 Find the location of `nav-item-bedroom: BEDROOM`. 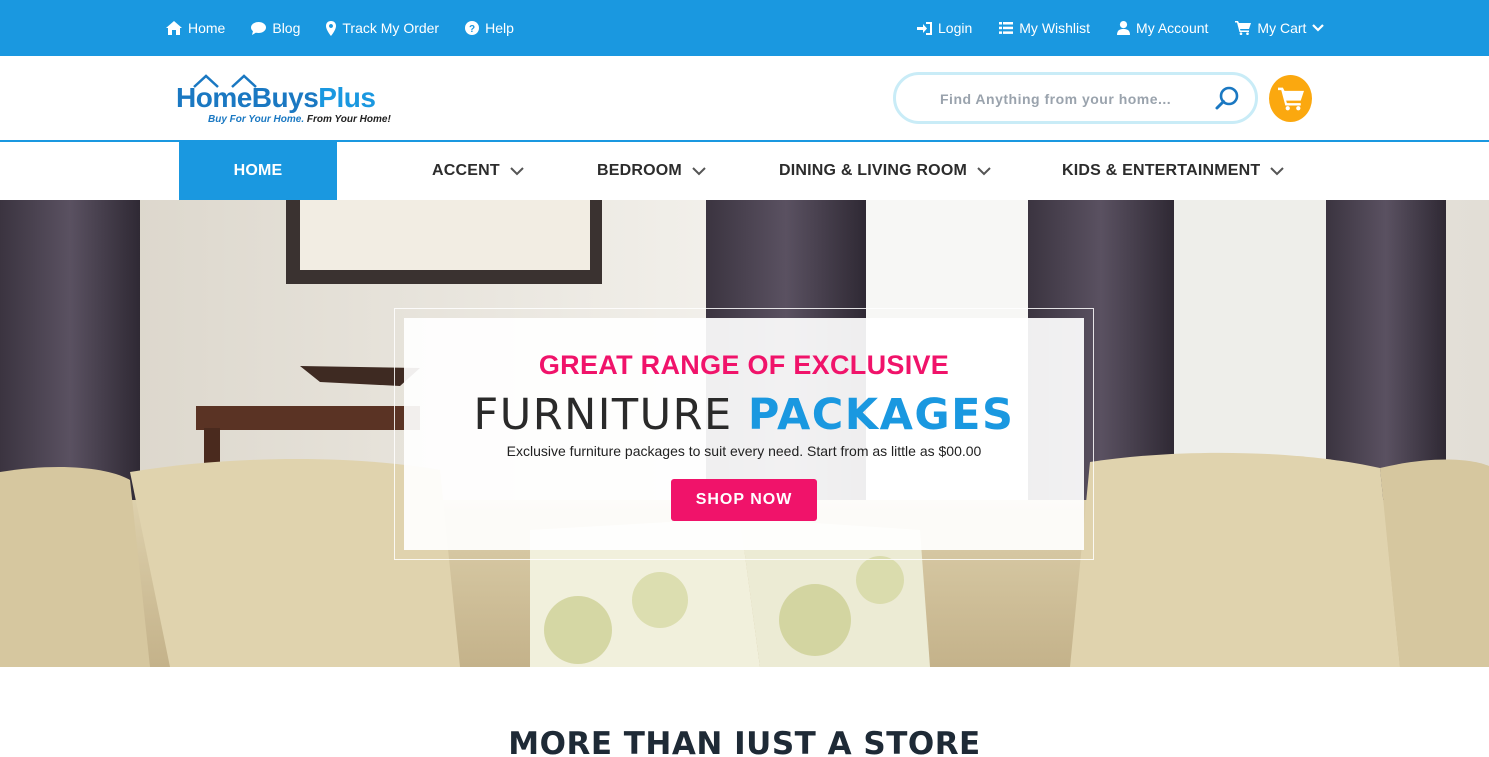

nav-item-bedroom: BEDROOM is located at coordinates (651, 171).